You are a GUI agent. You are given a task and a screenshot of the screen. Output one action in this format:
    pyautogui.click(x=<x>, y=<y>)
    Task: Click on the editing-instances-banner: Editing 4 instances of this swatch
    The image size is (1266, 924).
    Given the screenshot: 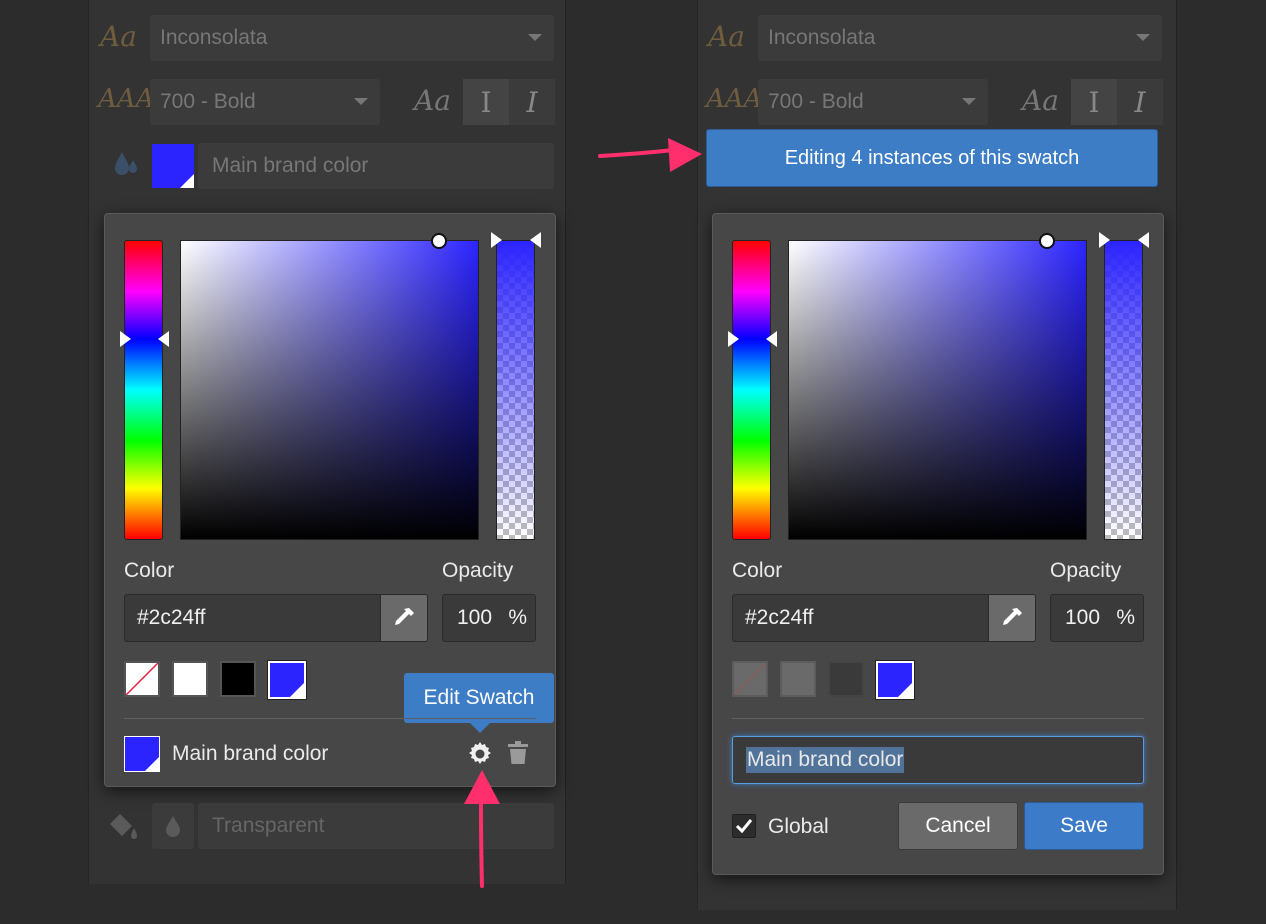 What is the action you would take?
    pyautogui.click(x=932, y=158)
    